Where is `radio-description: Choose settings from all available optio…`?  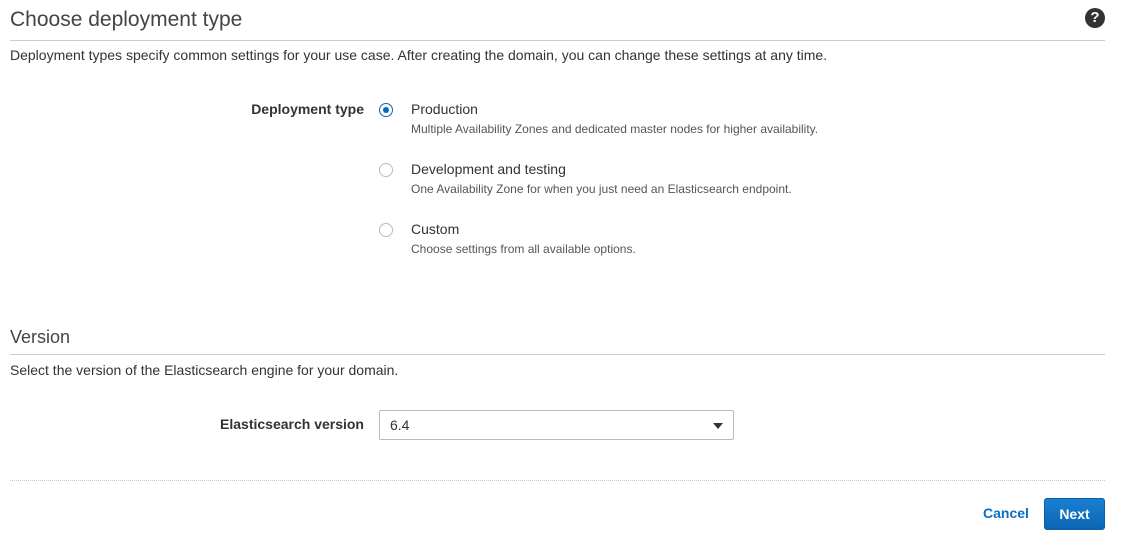
radio-description: Choose settings from all available optio… is located at coordinates (523, 249).